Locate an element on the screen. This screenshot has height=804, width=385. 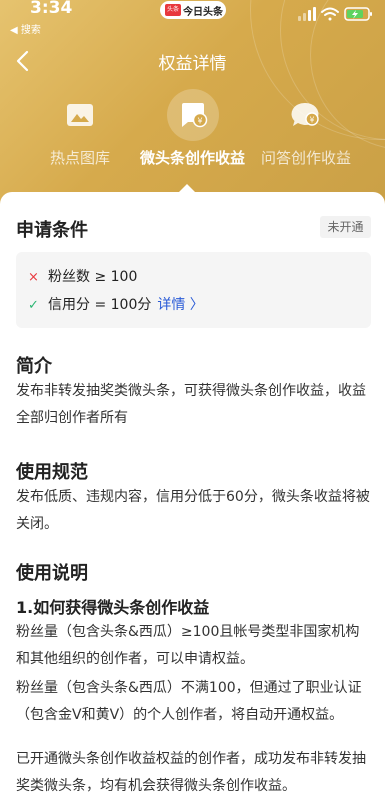
check-icon: ✓ is located at coordinates (33, 305).